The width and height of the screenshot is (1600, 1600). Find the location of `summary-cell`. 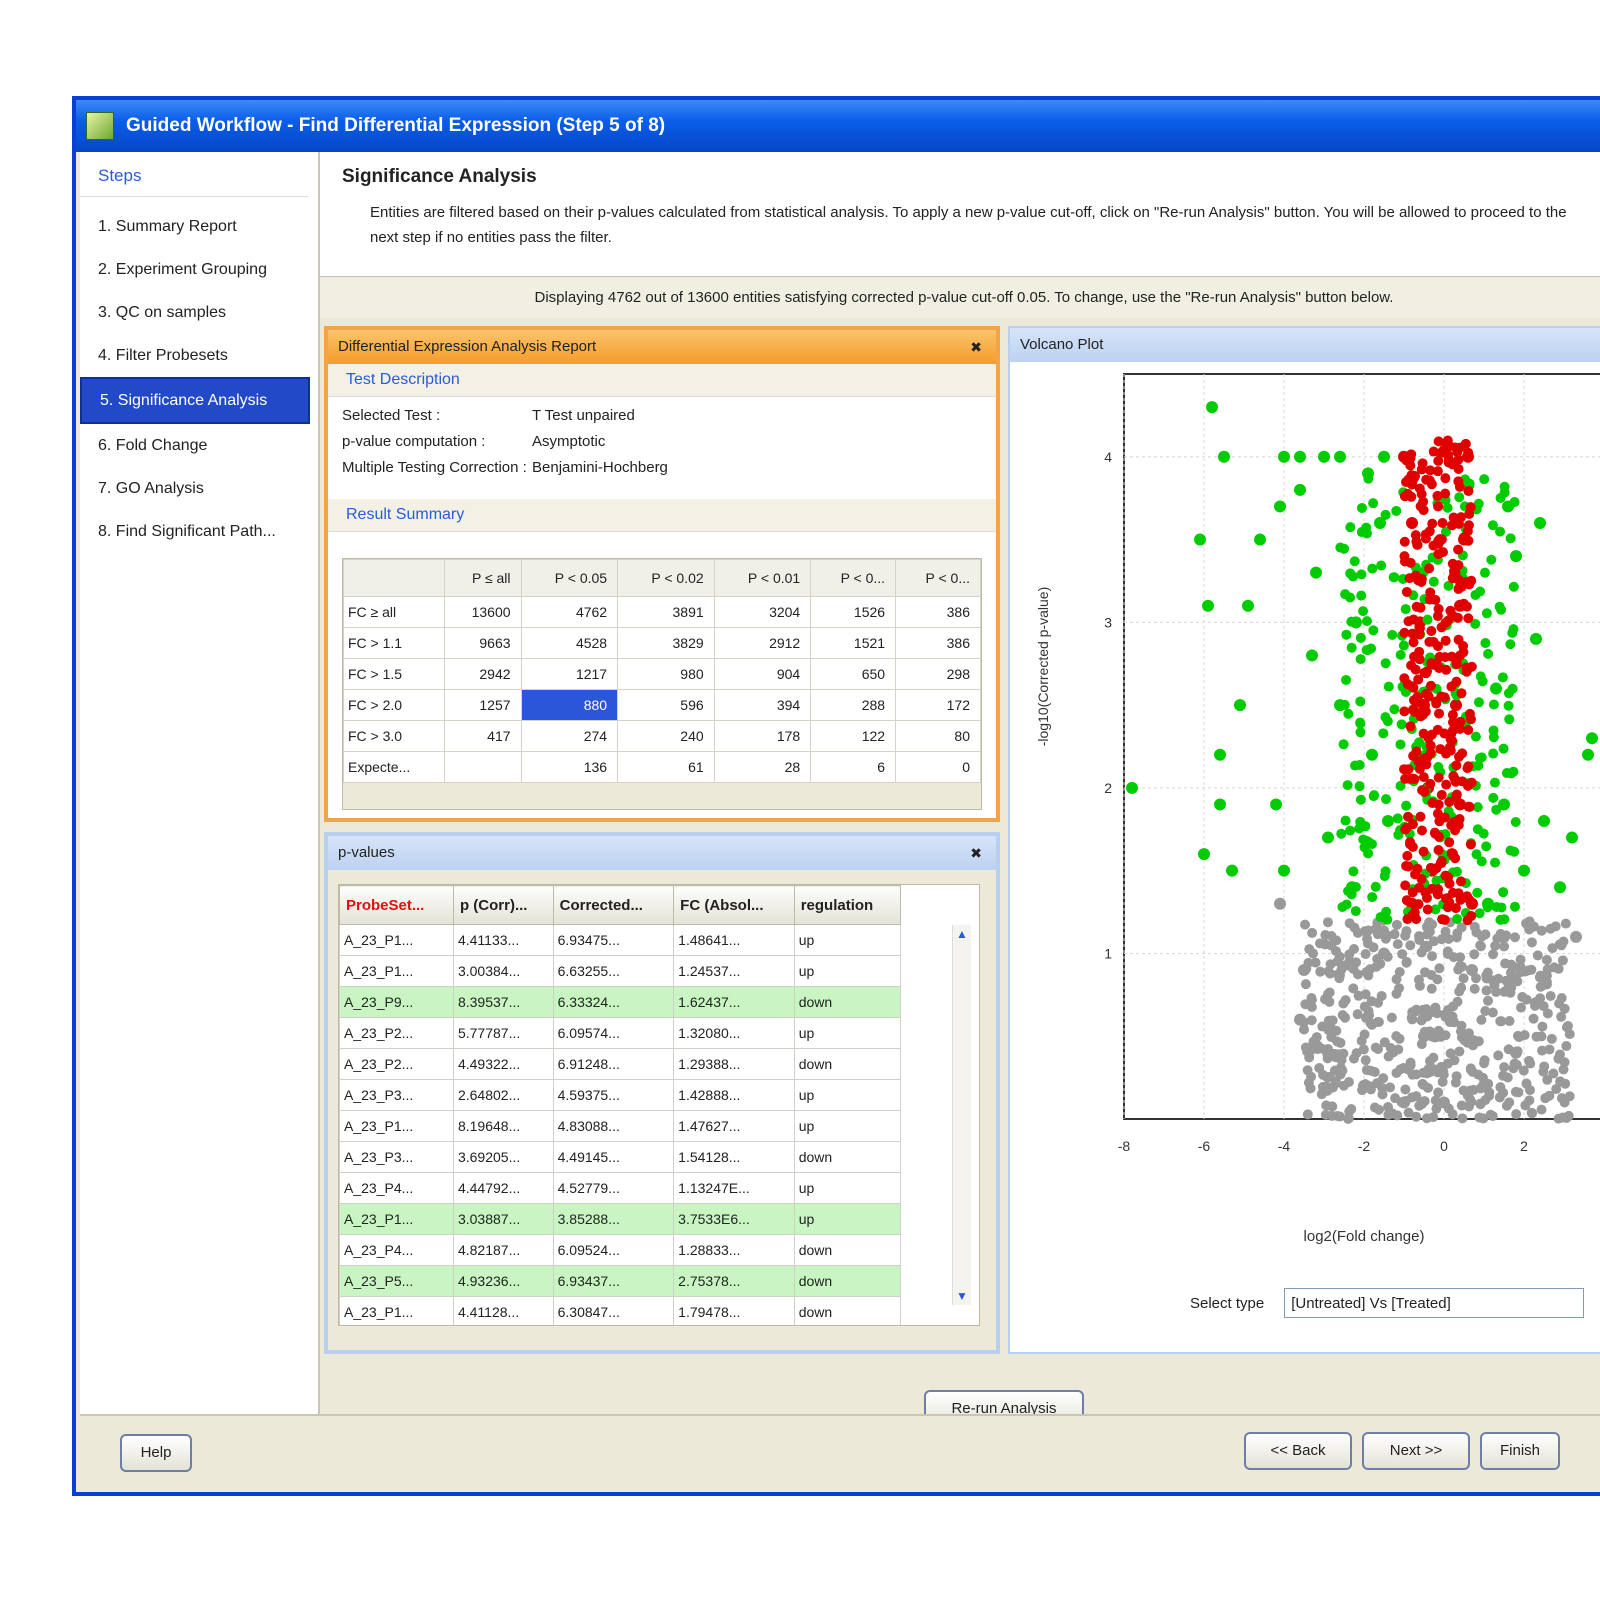

summary-cell is located at coordinates (483, 767).